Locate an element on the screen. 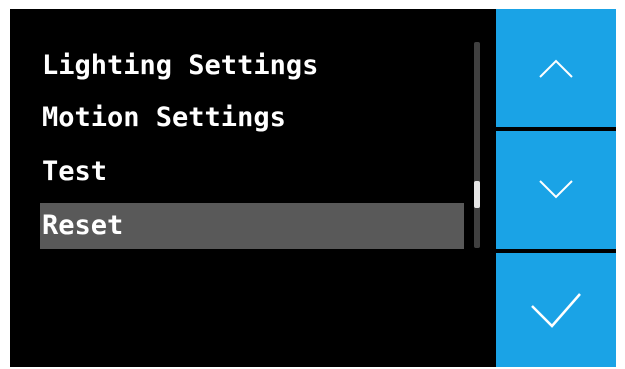 The height and width of the screenshot is (369, 625). confirm-button is located at coordinates (556, 310).